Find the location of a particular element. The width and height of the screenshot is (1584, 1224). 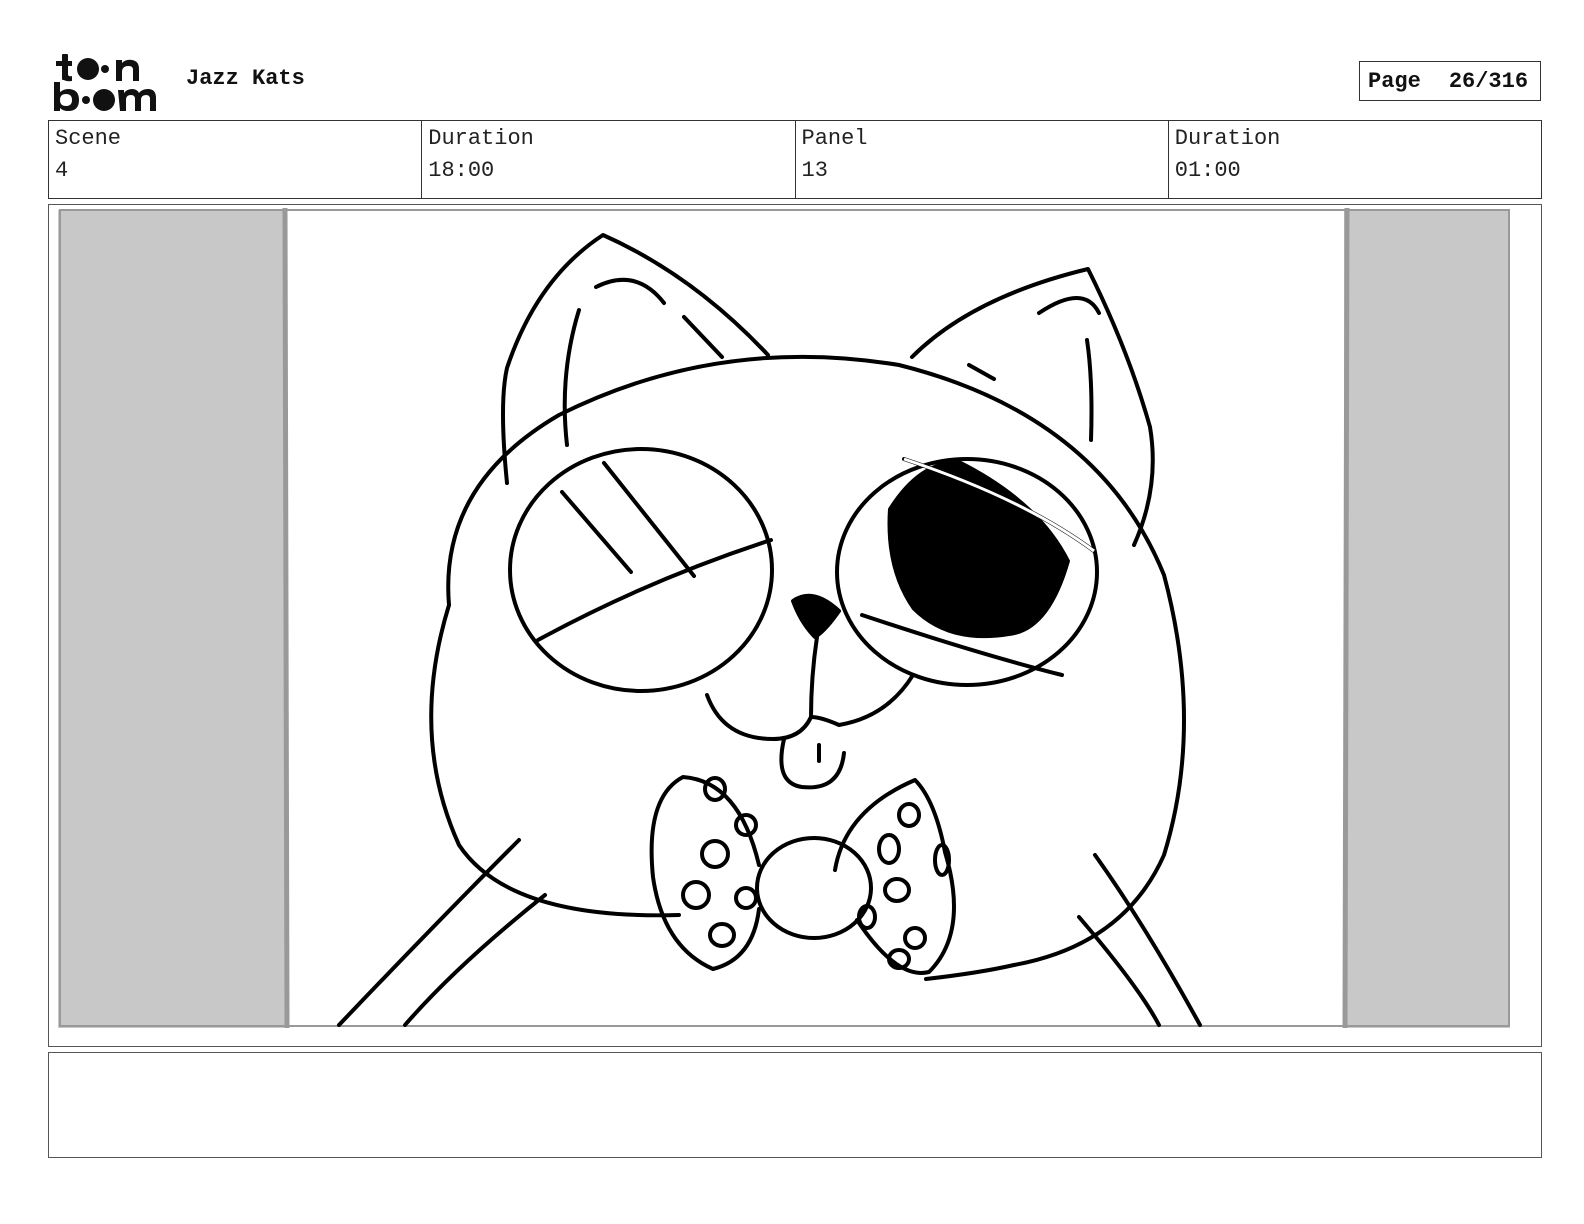

scene-label: Scene is located at coordinates (88, 138).